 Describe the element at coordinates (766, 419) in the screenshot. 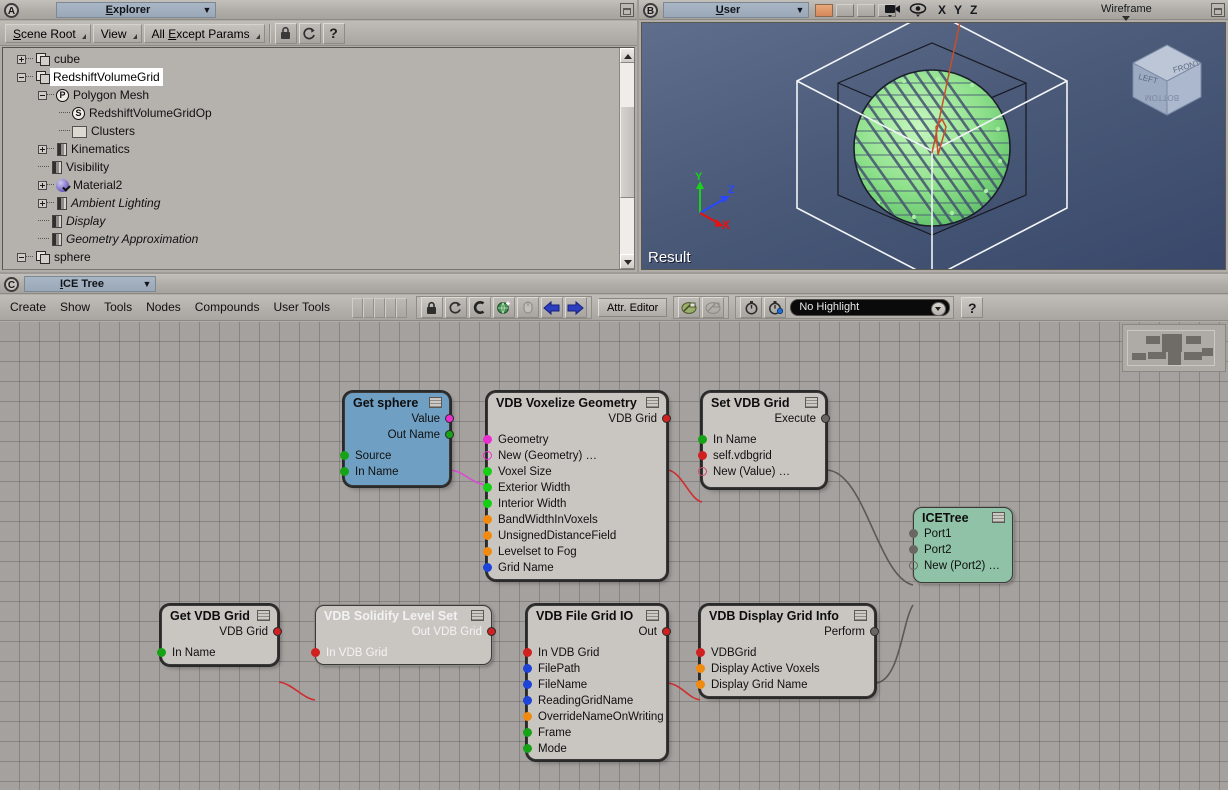

I see `node-output-row: Execute` at that location.